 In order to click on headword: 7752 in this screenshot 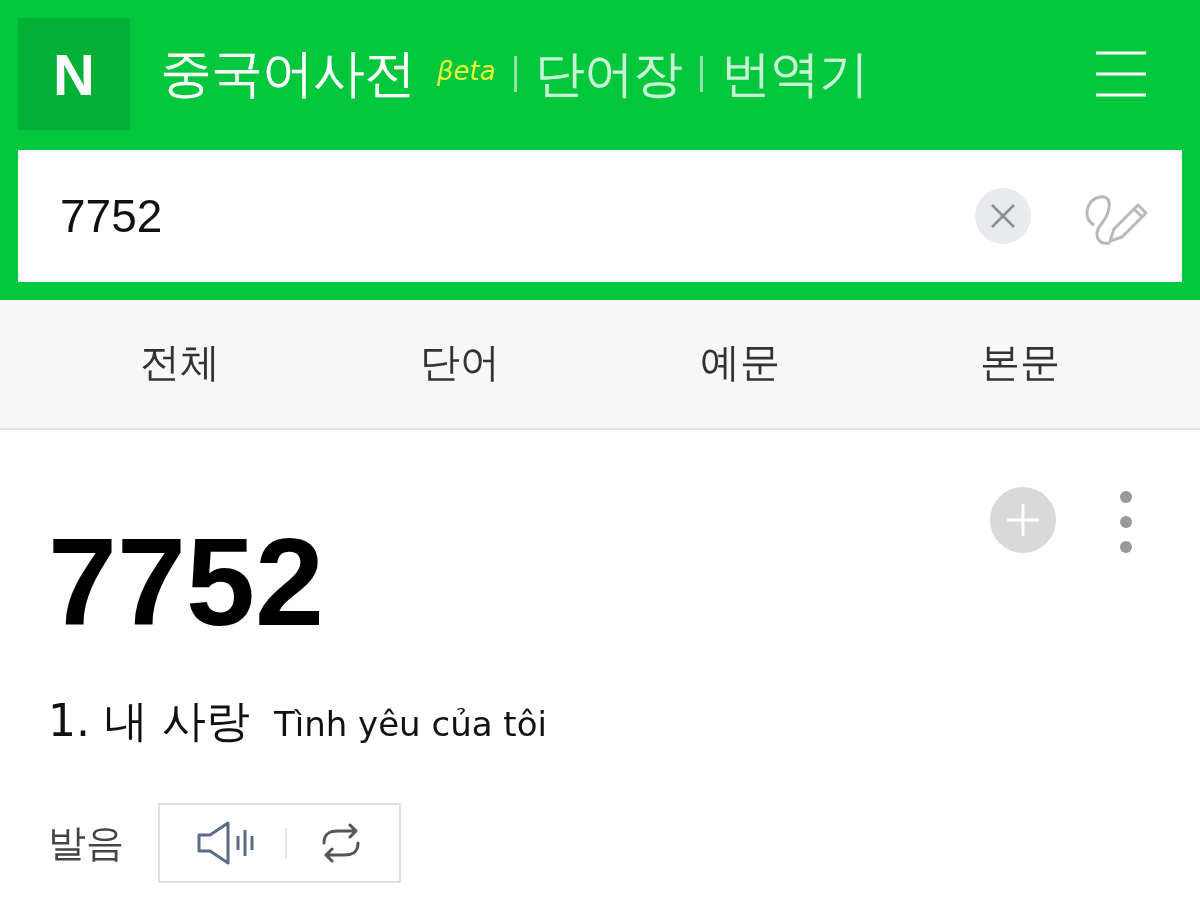, I will do `click(186, 582)`.